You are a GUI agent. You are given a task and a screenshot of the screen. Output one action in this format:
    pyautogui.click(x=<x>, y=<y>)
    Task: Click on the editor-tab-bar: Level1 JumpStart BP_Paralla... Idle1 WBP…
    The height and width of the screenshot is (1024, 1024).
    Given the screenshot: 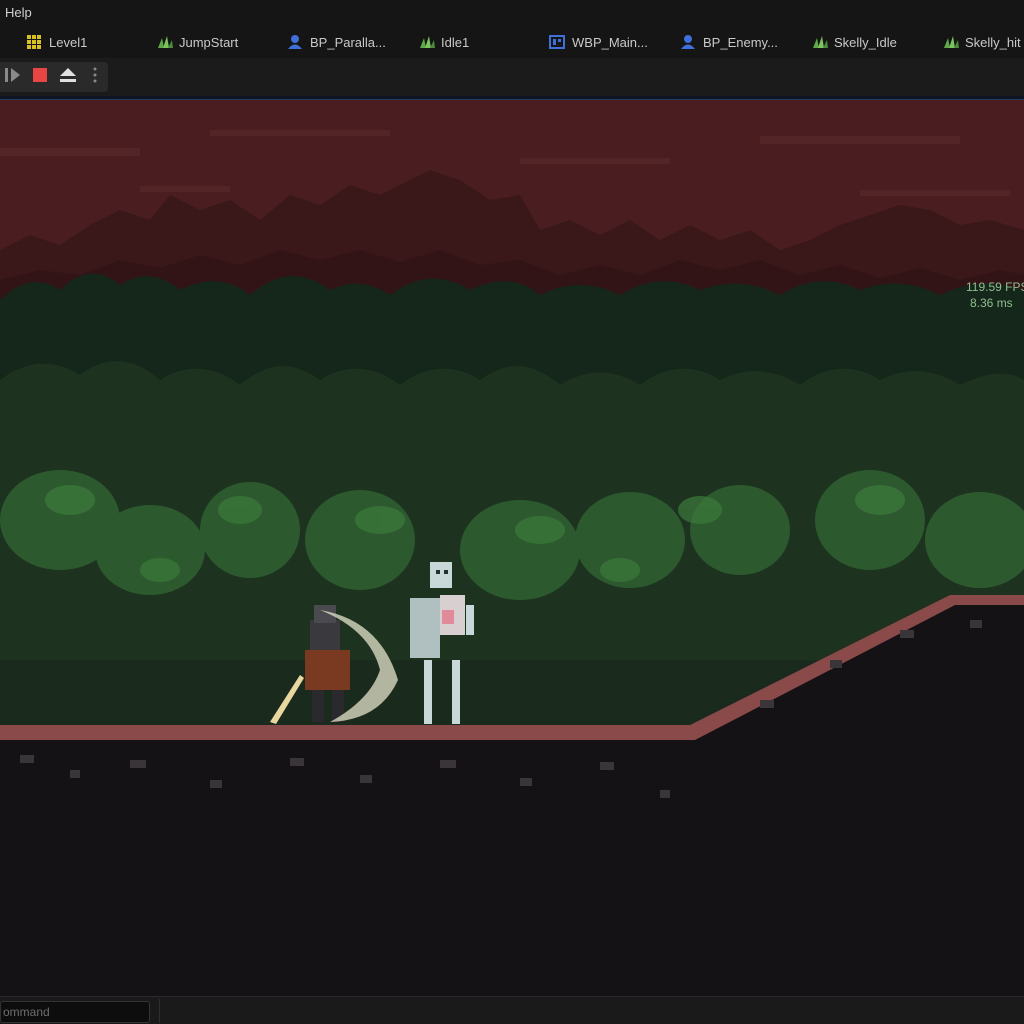 What is the action you would take?
    pyautogui.click(x=512, y=42)
    